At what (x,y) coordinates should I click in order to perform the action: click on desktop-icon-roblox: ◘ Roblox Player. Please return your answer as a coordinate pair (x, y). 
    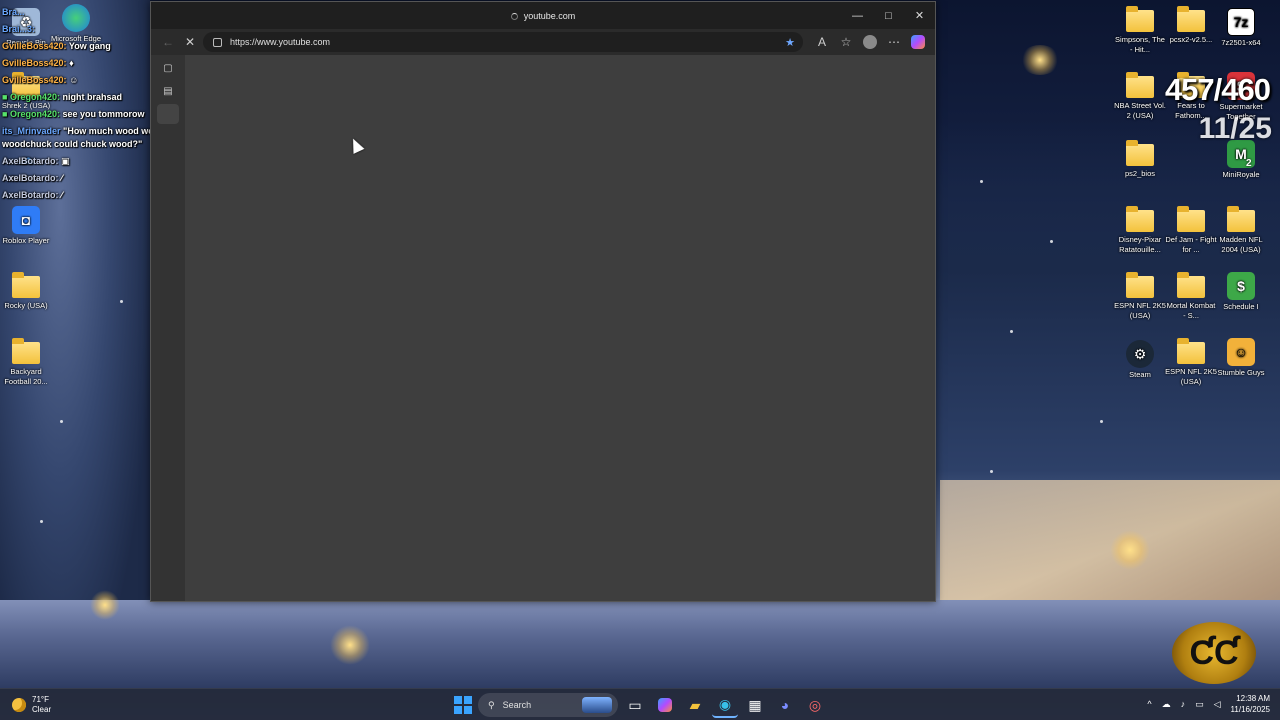
    Looking at the image, I should click on (26, 226).